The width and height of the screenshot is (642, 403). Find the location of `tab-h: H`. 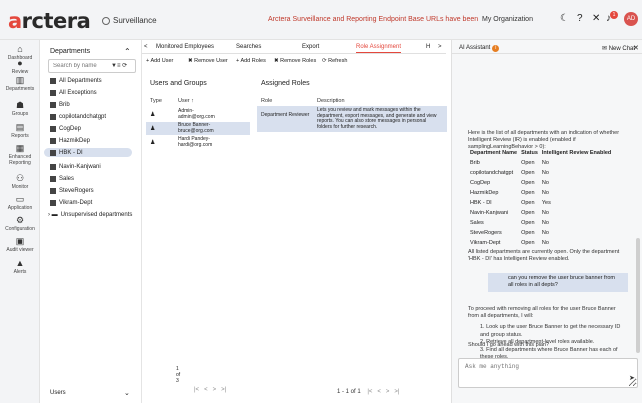

tab-h: H is located at coordinates (428, 47).